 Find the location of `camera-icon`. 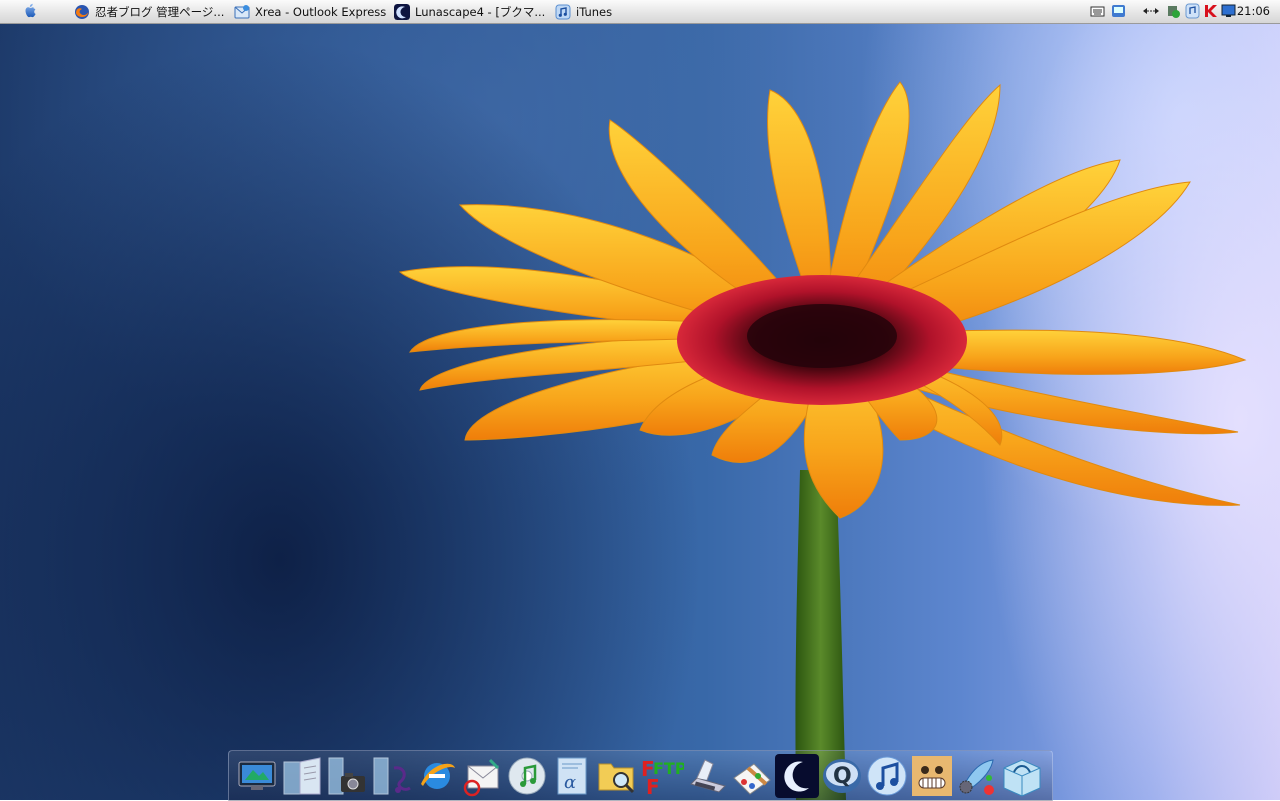

camera-icon is located at coordinates (347, 776).